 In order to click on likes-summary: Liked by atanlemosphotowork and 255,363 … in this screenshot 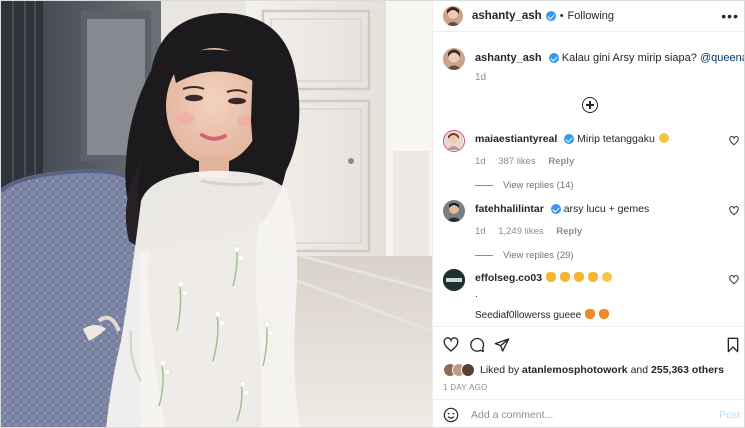, I will do `click(583, 370)`.